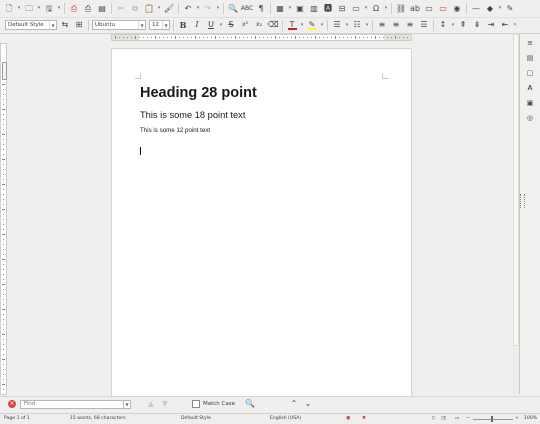 This screenshot has height=424, width=540. Describe the element at coordinates (250, 404) in the screenshot. I see `find-all-search-icon: 🔍` at that location.